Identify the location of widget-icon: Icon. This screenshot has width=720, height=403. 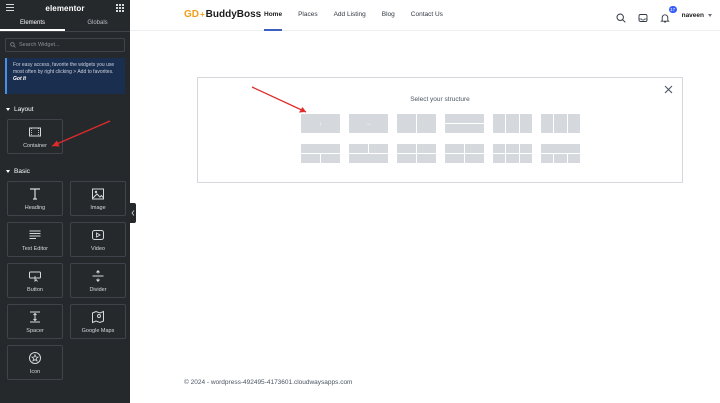
(35, 362).